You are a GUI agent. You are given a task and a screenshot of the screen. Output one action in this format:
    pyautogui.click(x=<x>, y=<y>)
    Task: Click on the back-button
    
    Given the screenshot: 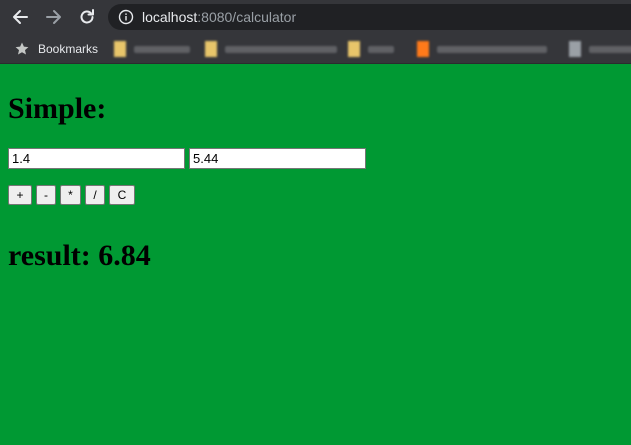 What is the action you would take?
    pyautogui.click(x=20, y=17)
    